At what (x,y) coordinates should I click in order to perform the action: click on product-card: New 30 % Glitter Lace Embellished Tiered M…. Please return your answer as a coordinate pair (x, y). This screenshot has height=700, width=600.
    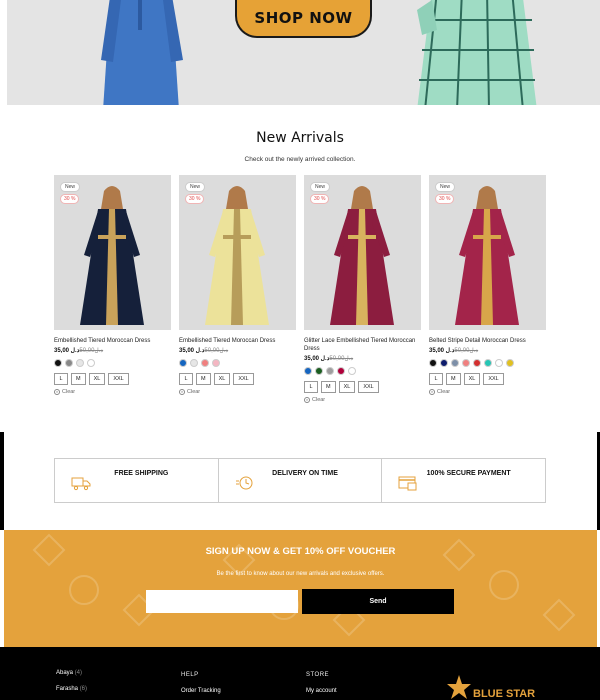
    Looking at the image, I should click on (362, 289).